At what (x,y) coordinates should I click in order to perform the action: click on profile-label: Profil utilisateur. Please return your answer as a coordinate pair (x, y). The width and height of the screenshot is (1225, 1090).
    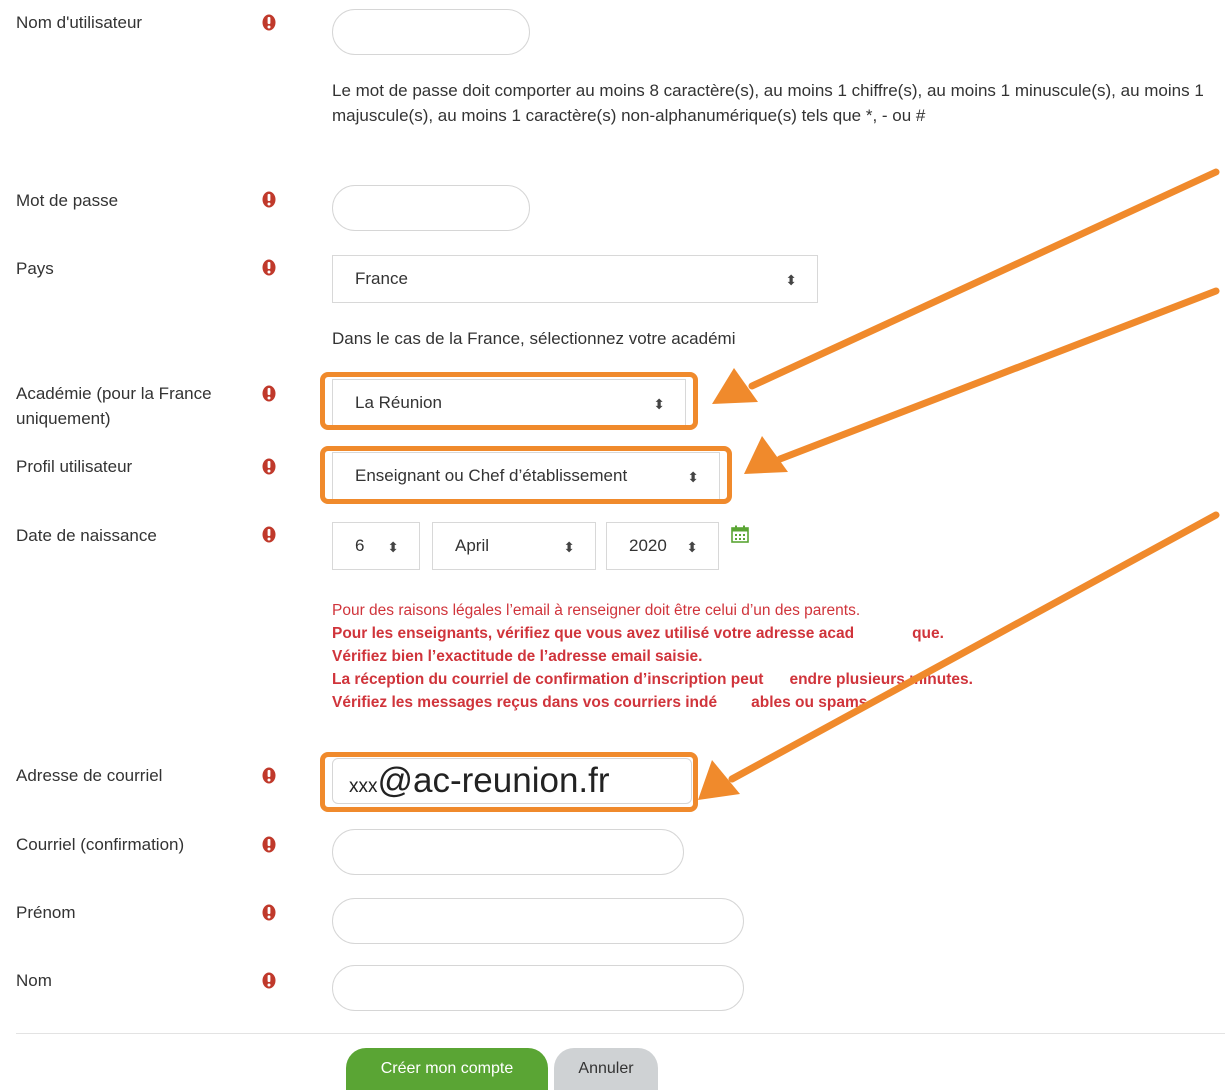
    Looking at the image, I should click on (74, 466).